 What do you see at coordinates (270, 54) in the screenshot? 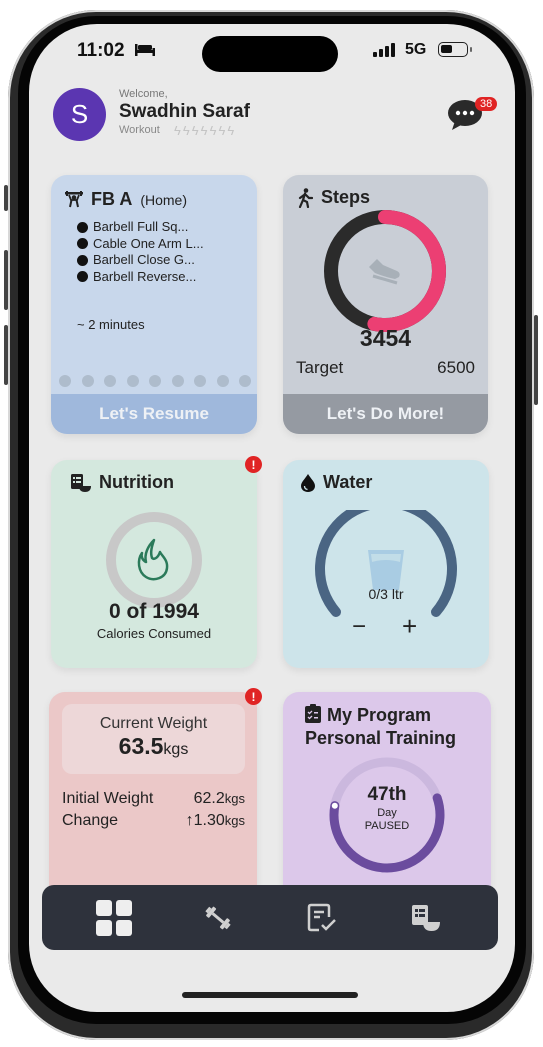
I see `dynamic-island` at bounding box center [270, 54].